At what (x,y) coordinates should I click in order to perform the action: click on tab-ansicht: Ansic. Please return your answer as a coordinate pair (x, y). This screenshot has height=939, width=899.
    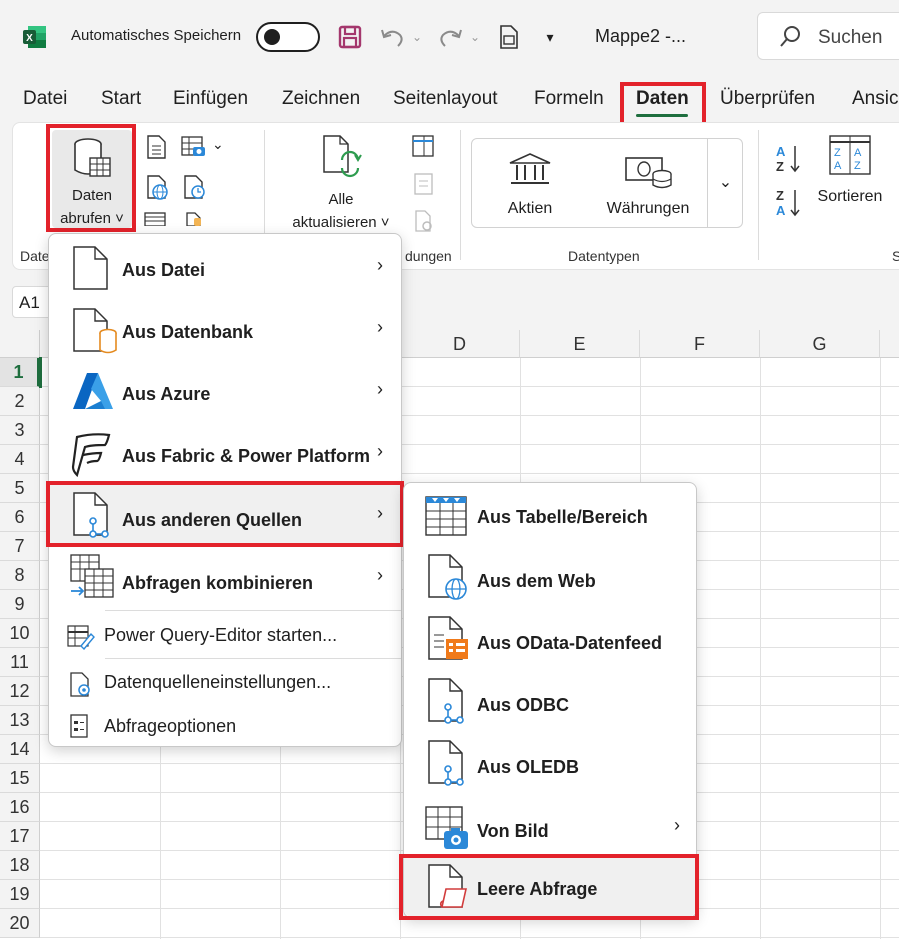
    Looking at the image, I should click on (875, 99).